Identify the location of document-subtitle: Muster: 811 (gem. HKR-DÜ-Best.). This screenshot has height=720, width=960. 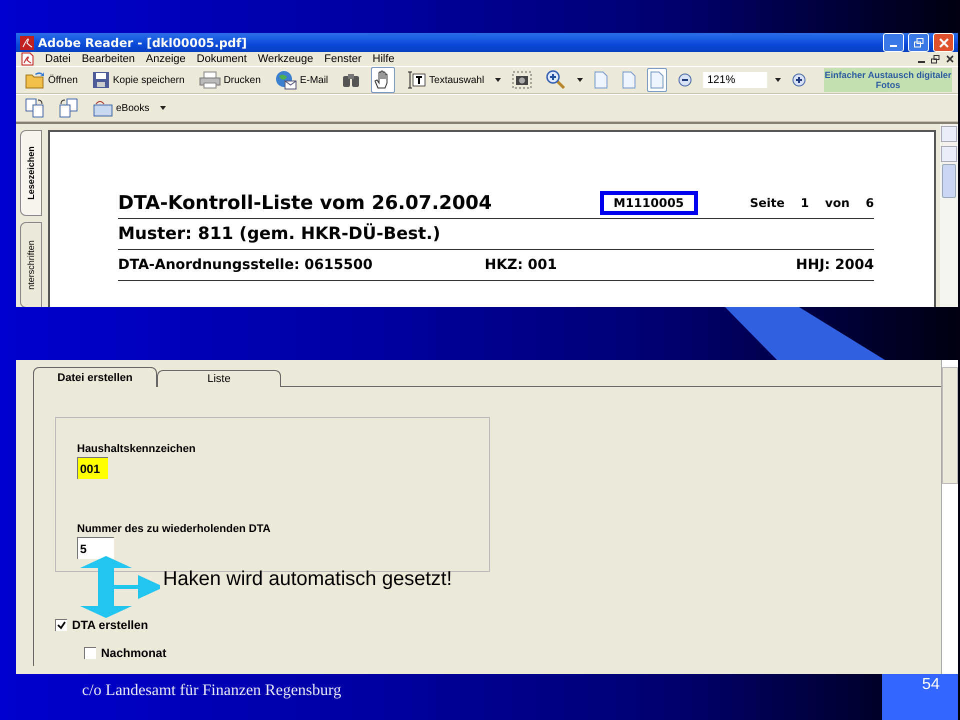
(279, 234).